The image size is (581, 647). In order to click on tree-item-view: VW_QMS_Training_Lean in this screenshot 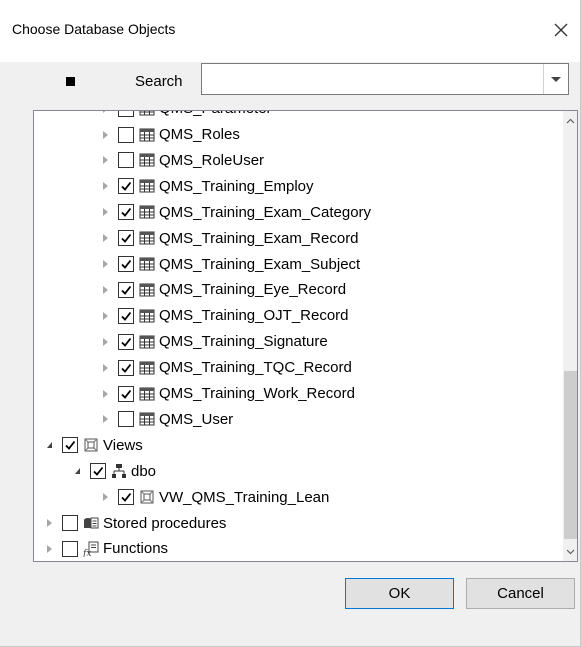, I will do `click(212, 497)`.